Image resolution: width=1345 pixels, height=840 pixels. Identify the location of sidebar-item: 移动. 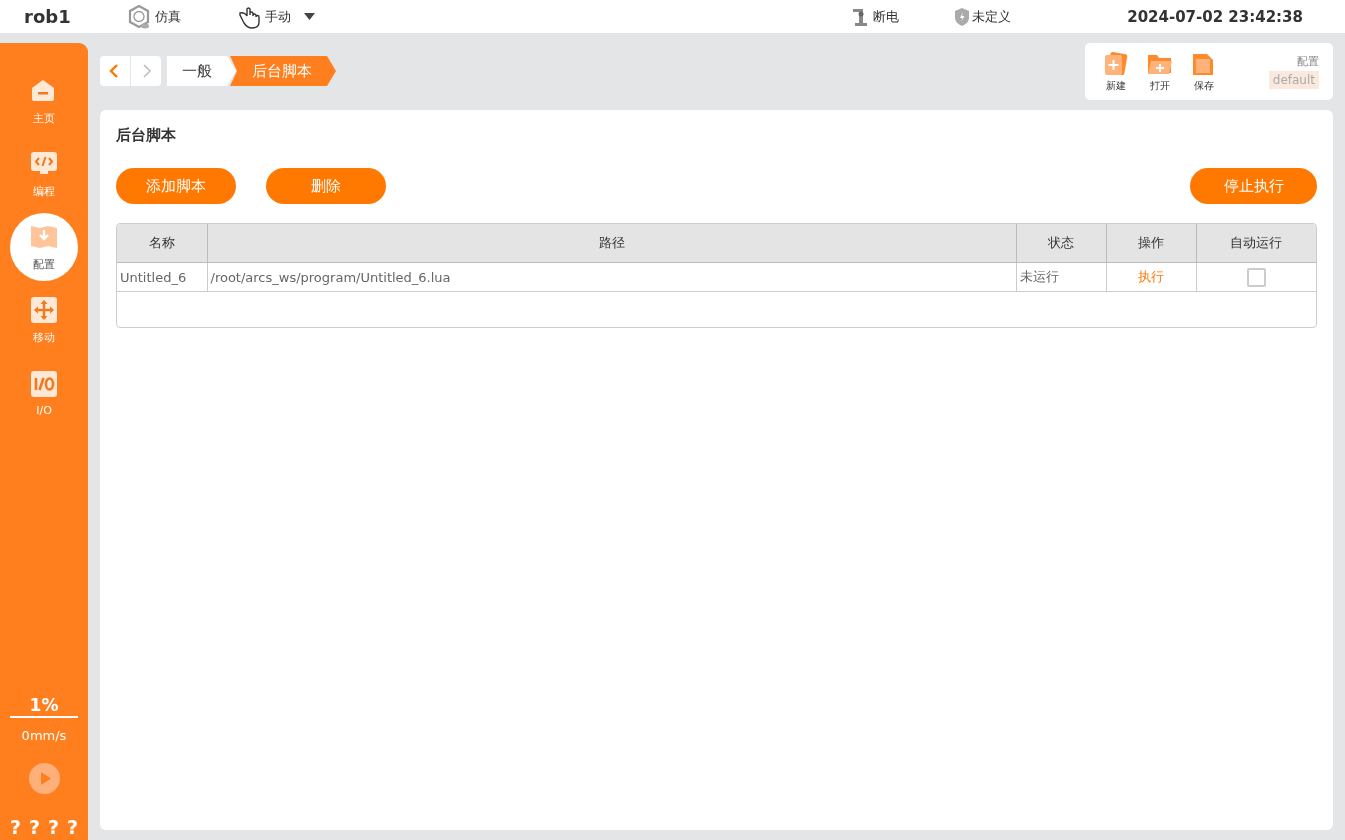
(44, 320).